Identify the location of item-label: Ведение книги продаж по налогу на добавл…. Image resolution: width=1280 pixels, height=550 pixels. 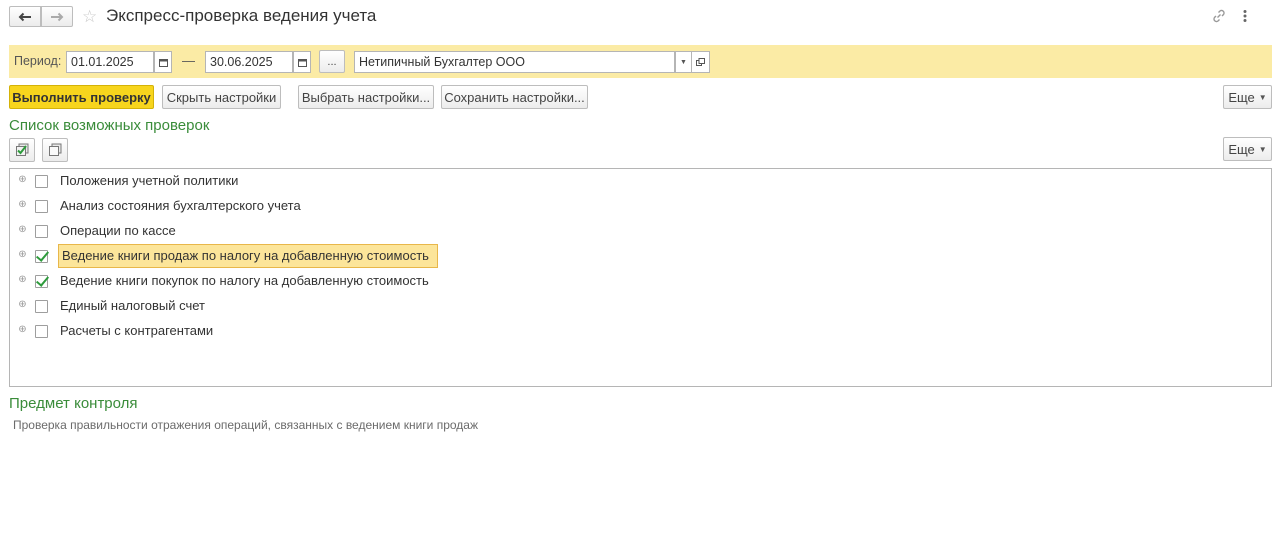
(248, 256).